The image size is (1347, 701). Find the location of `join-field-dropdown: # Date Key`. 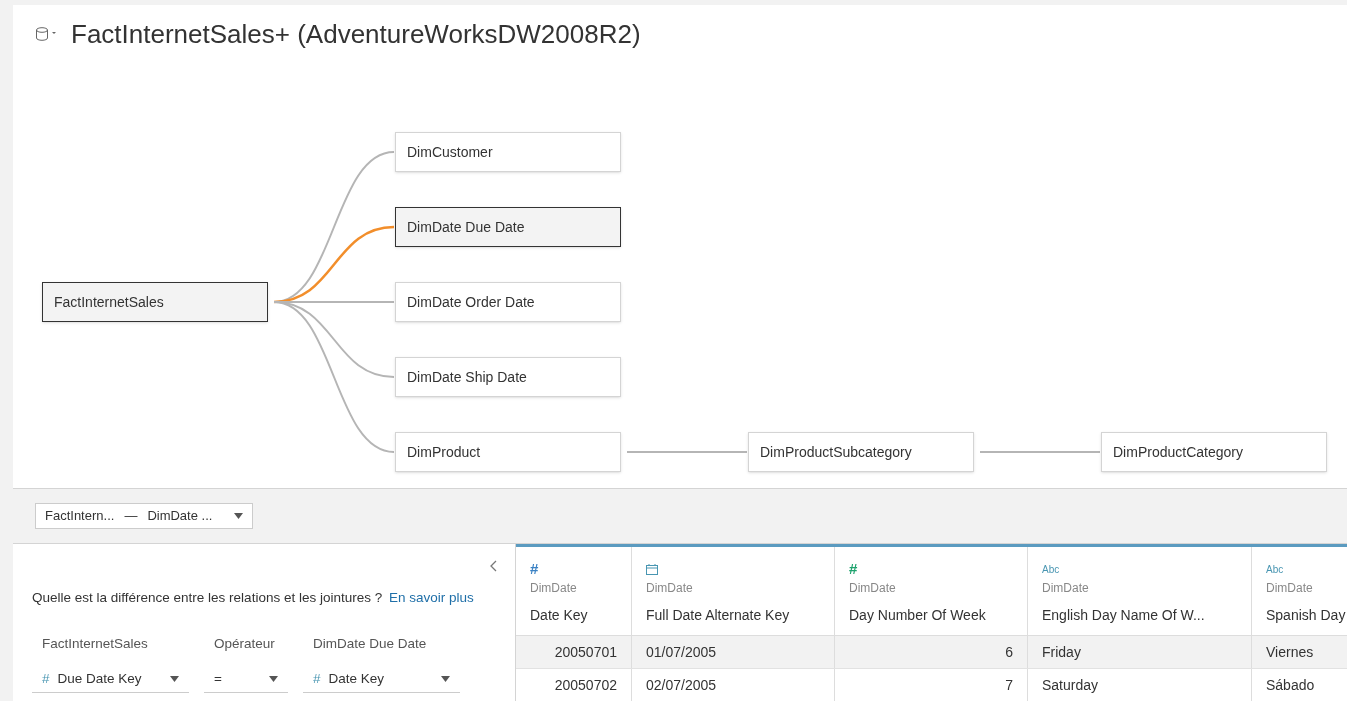

join-field-dropdown: # Date Key is located at coordinates (381, 679).